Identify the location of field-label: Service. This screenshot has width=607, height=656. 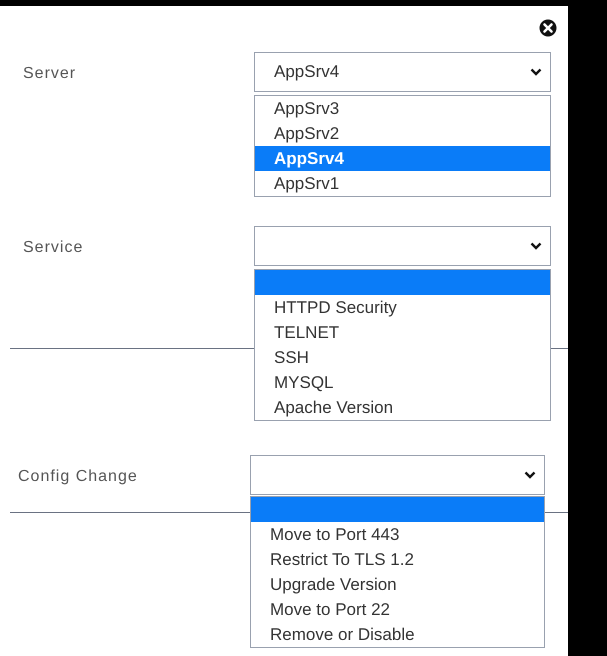
(53, 248).